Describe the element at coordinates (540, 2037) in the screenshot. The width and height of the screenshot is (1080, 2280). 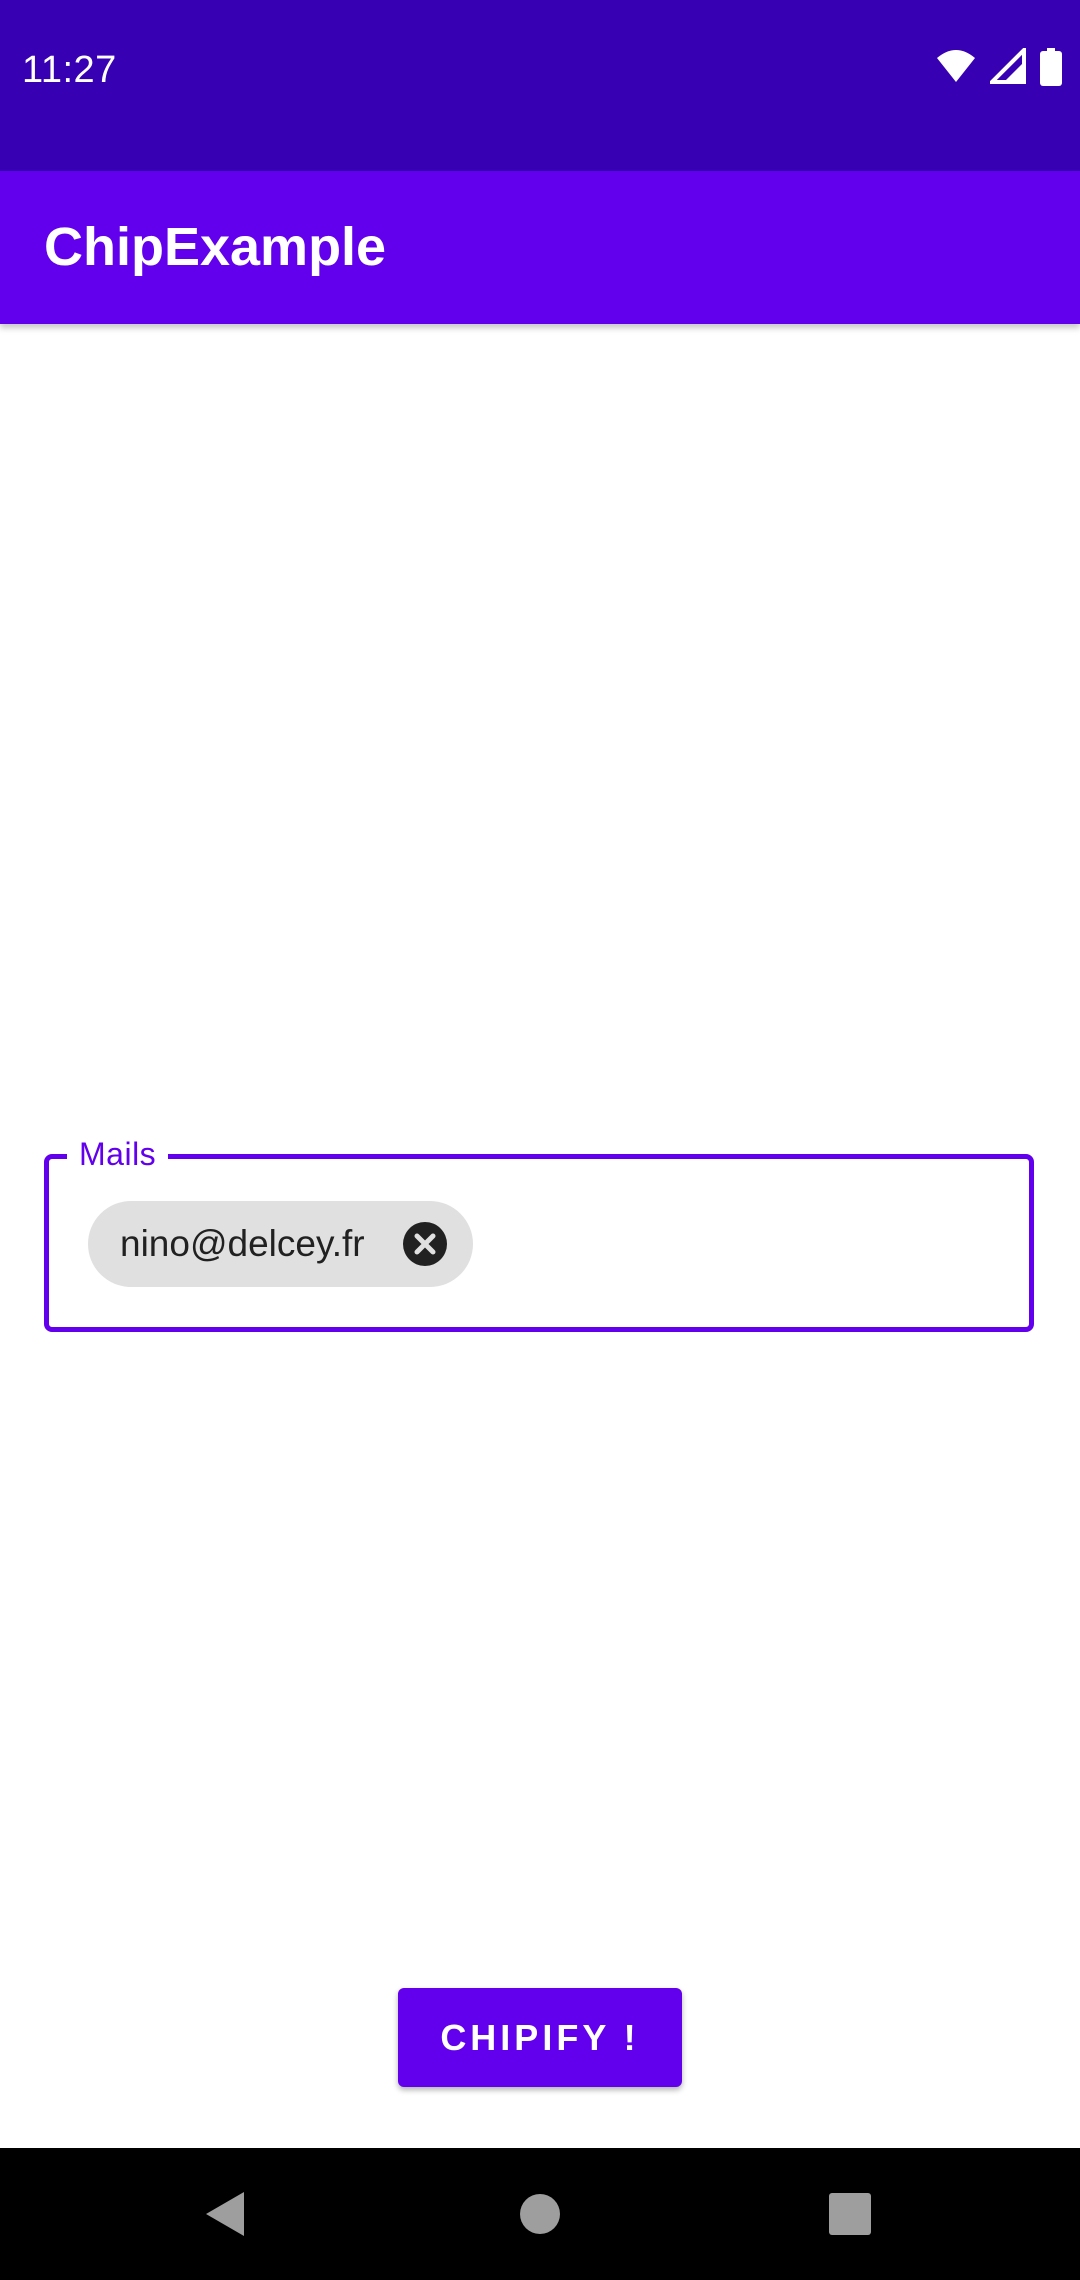
I see `chipify-button: CHIPIFY !` at that location.